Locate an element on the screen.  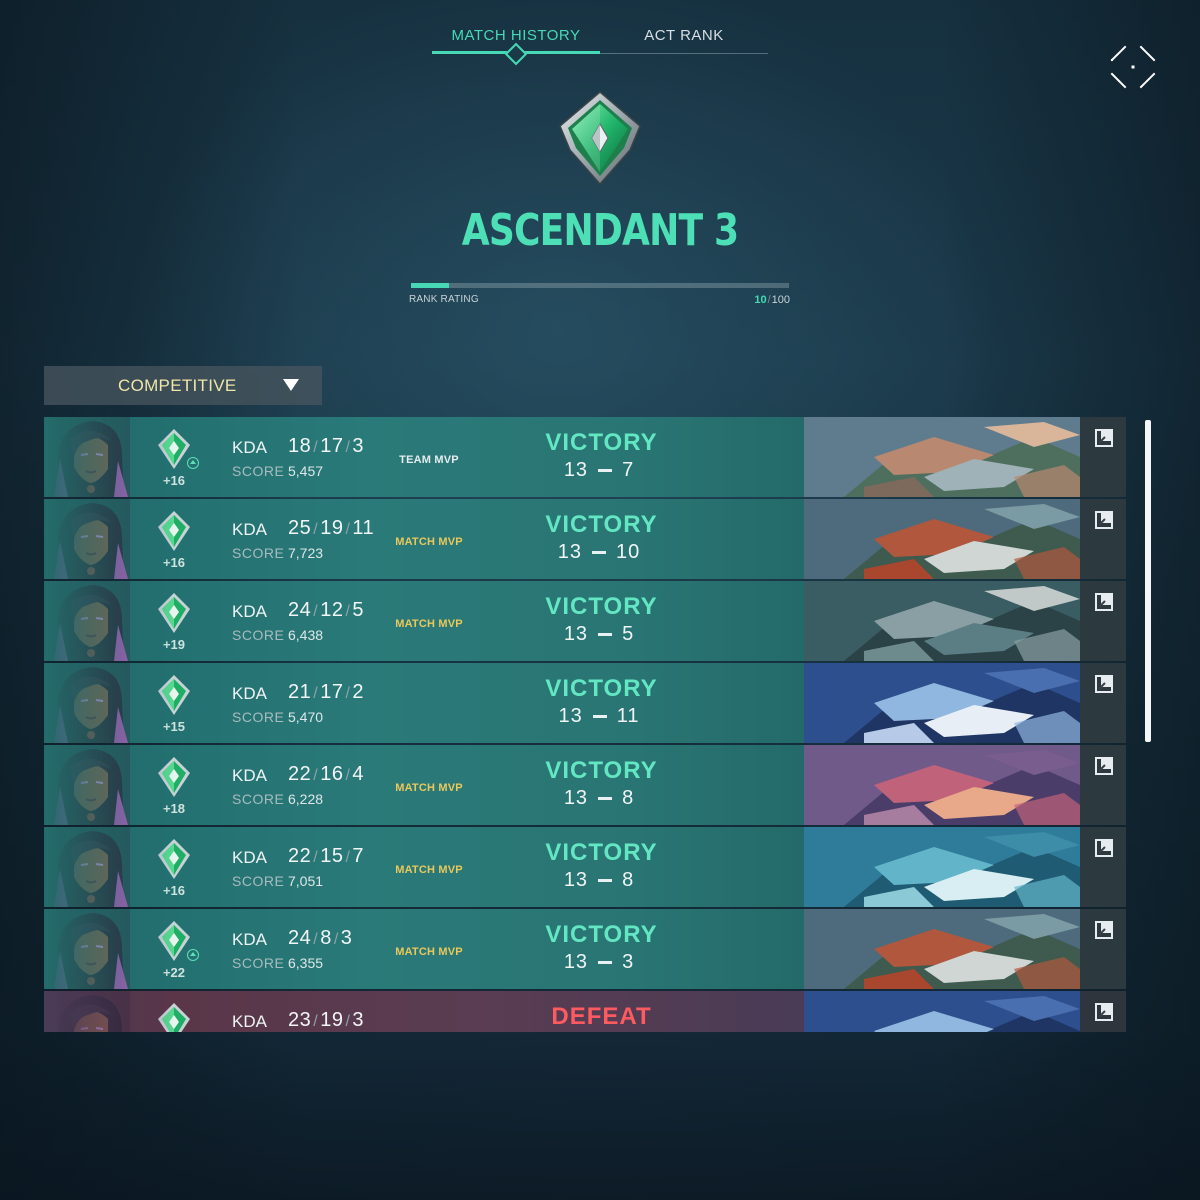
rank-rating-current: 10 is located at coordinates (760, 300).